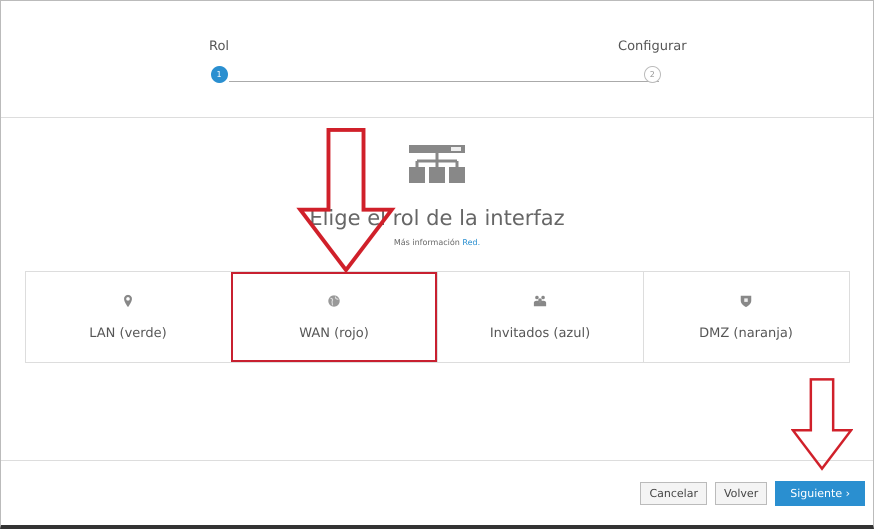 The image size is (874, 529). What do you see at coordinates (741, 493) in the screenshot?
I see `back-button: Volver` at bounding box center [741, 493].